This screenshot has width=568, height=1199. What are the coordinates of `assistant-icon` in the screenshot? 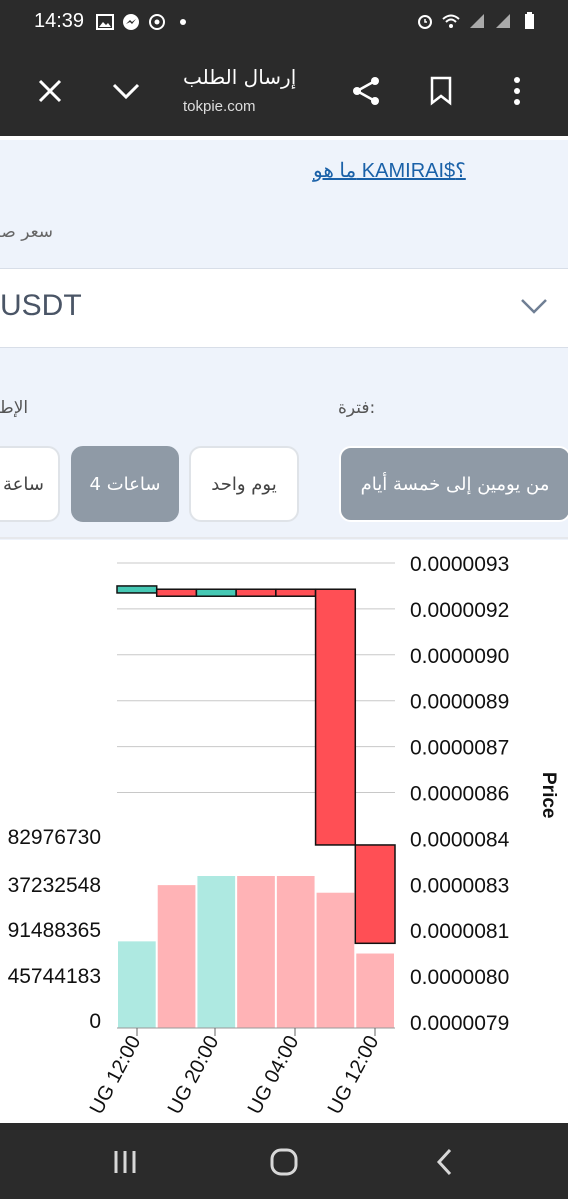 It's located at (157, 22).